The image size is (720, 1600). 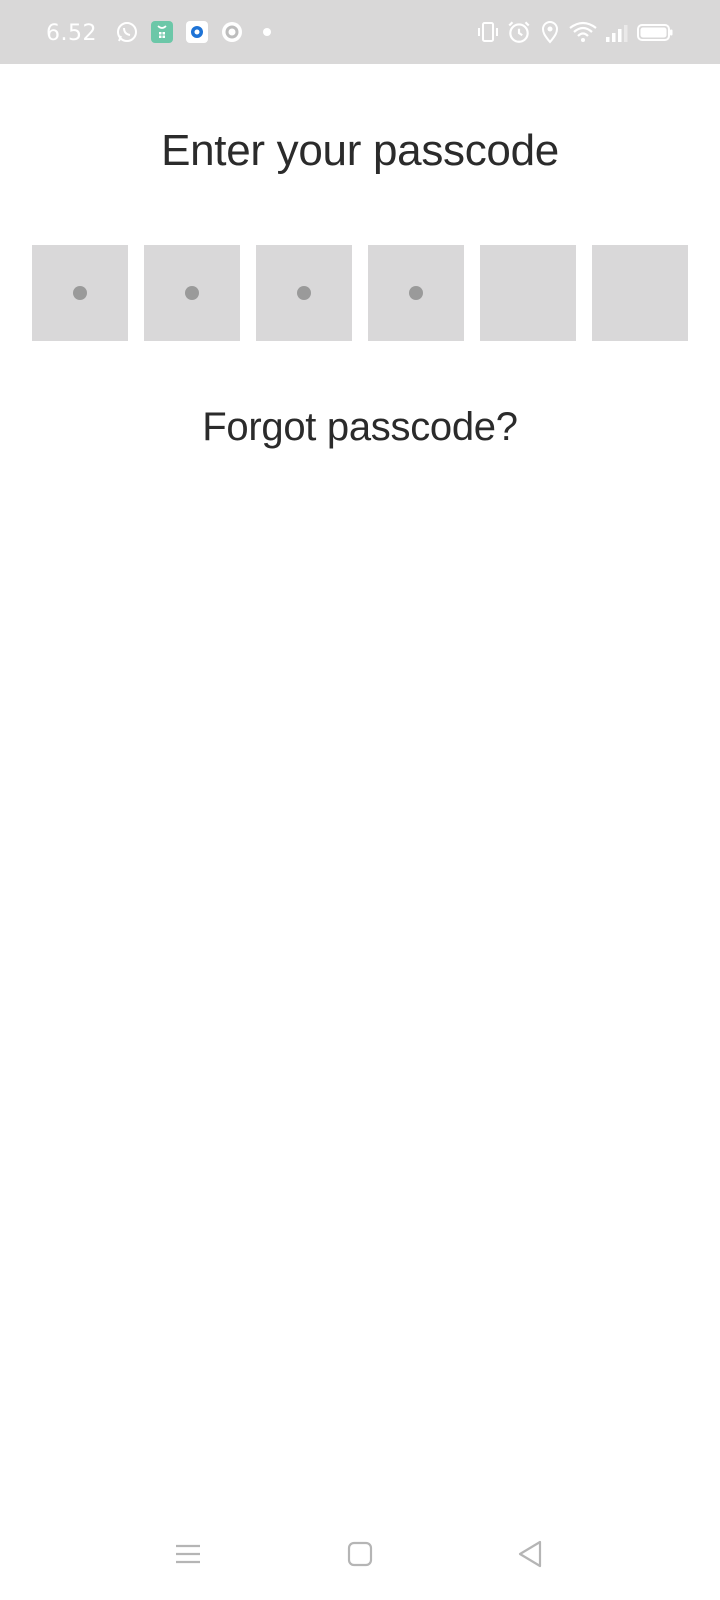 I want to click on whatsapp-icon, so click(x=127, y=32).